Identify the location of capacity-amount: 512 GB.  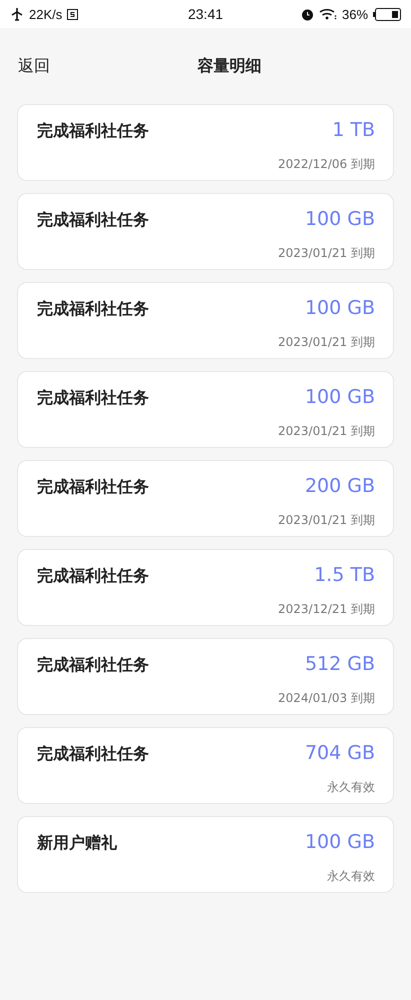
(339, 665).